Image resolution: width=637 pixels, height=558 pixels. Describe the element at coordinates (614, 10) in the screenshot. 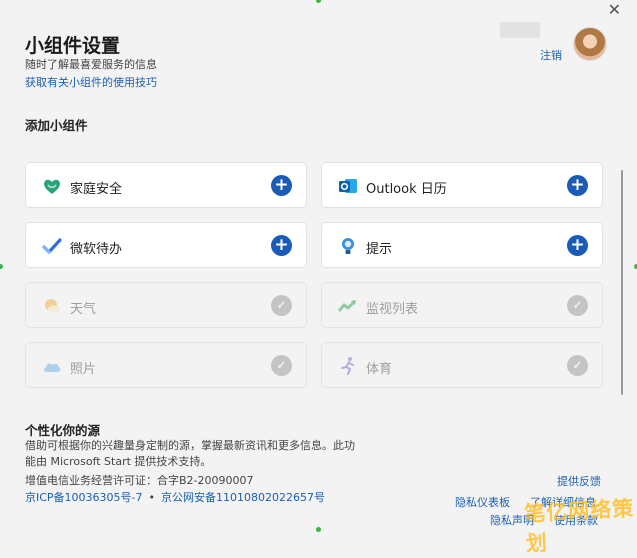

I see `close-icon: ✕` at that location.